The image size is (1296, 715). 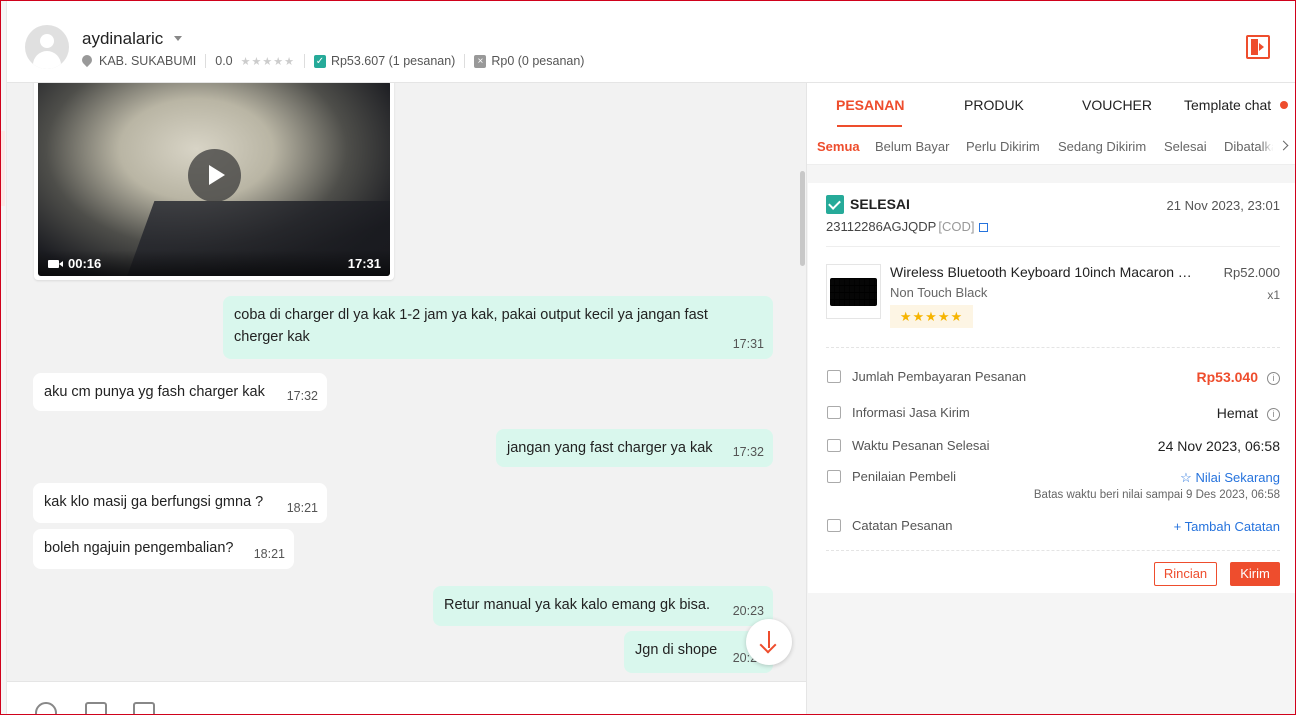 I want to click on add-note-link: + Tambah Catatan, so click(x=1227, y=526).